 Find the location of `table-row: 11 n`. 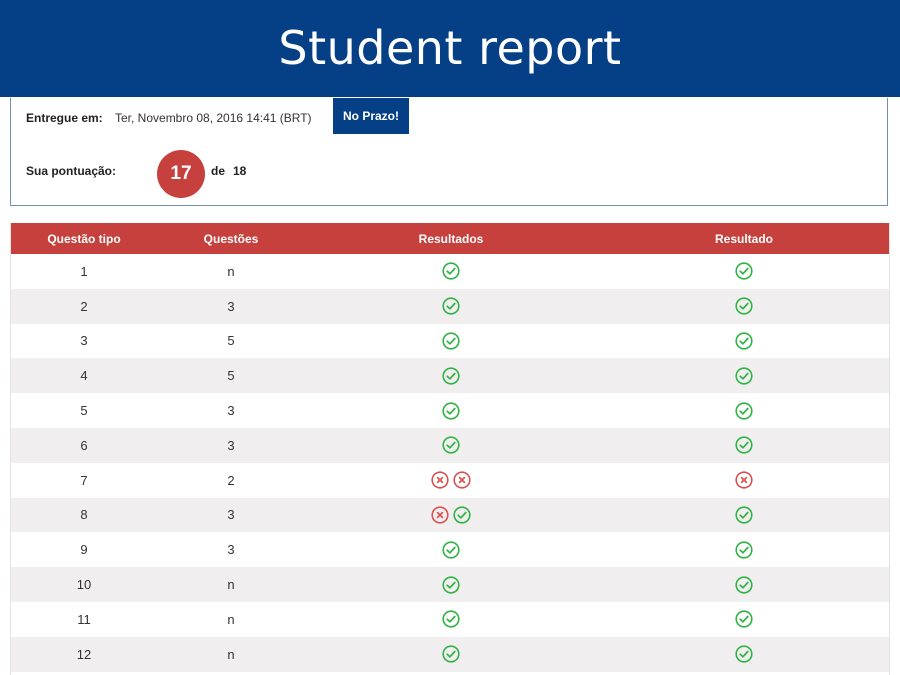

table-row: 11 n is located at coordinates (450, 619).